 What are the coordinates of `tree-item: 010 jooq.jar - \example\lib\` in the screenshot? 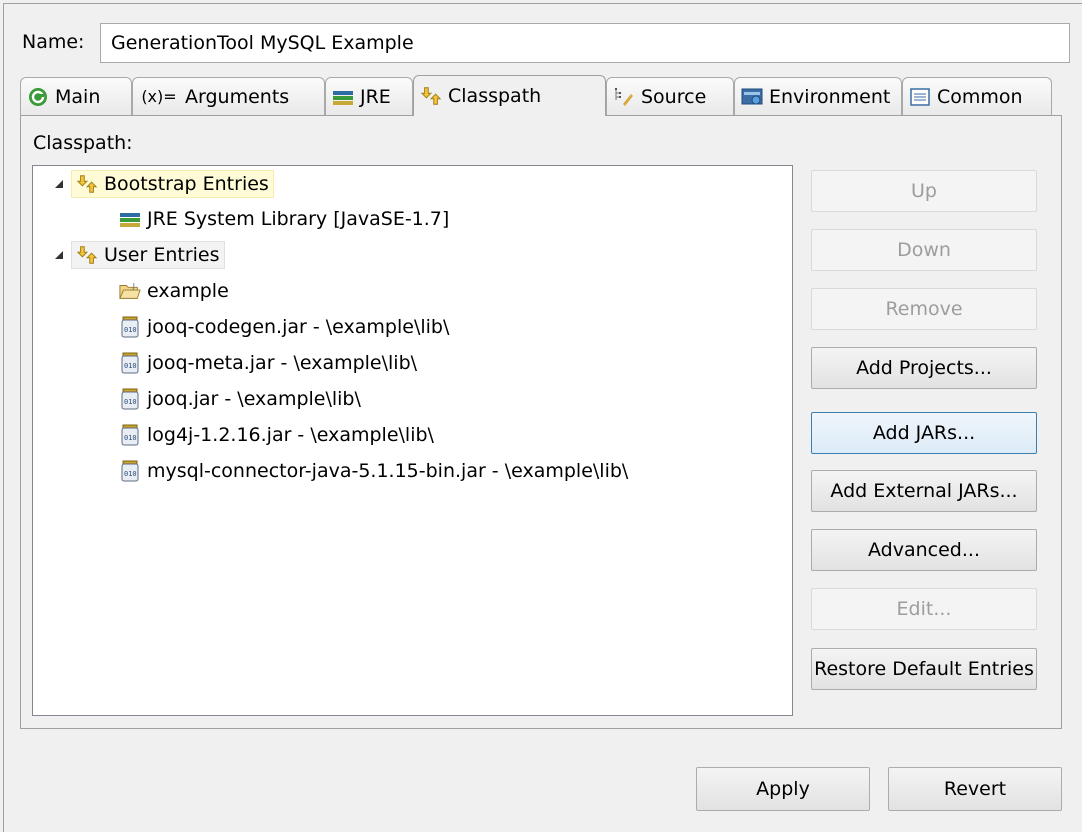 It's located at (240, 399).